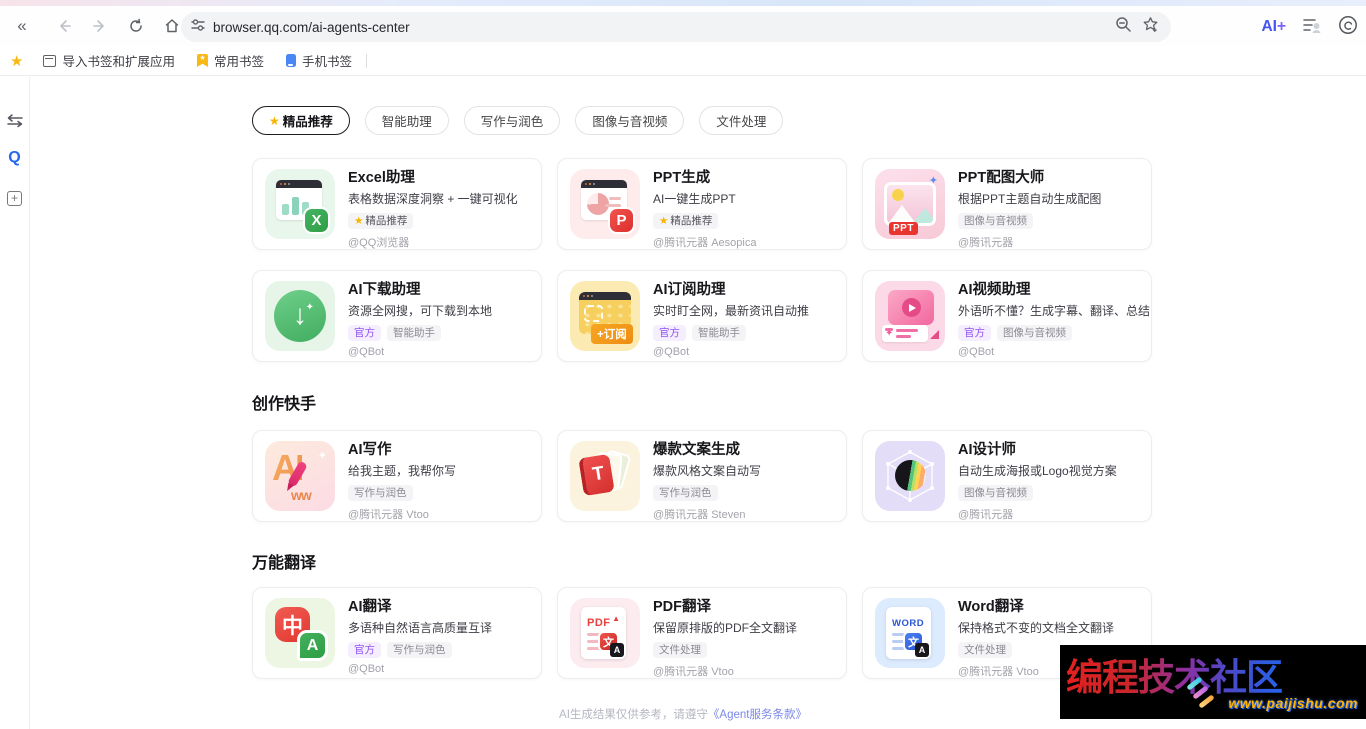 Image resolution: width=1366 pixels, height=729 pixels. I want to click on card-ppt-image-master: ✦ PPT PPT配图大师 根据PPT主题自动生成配图 图像与音视频 @腾讯元器, so click(1007, 204).